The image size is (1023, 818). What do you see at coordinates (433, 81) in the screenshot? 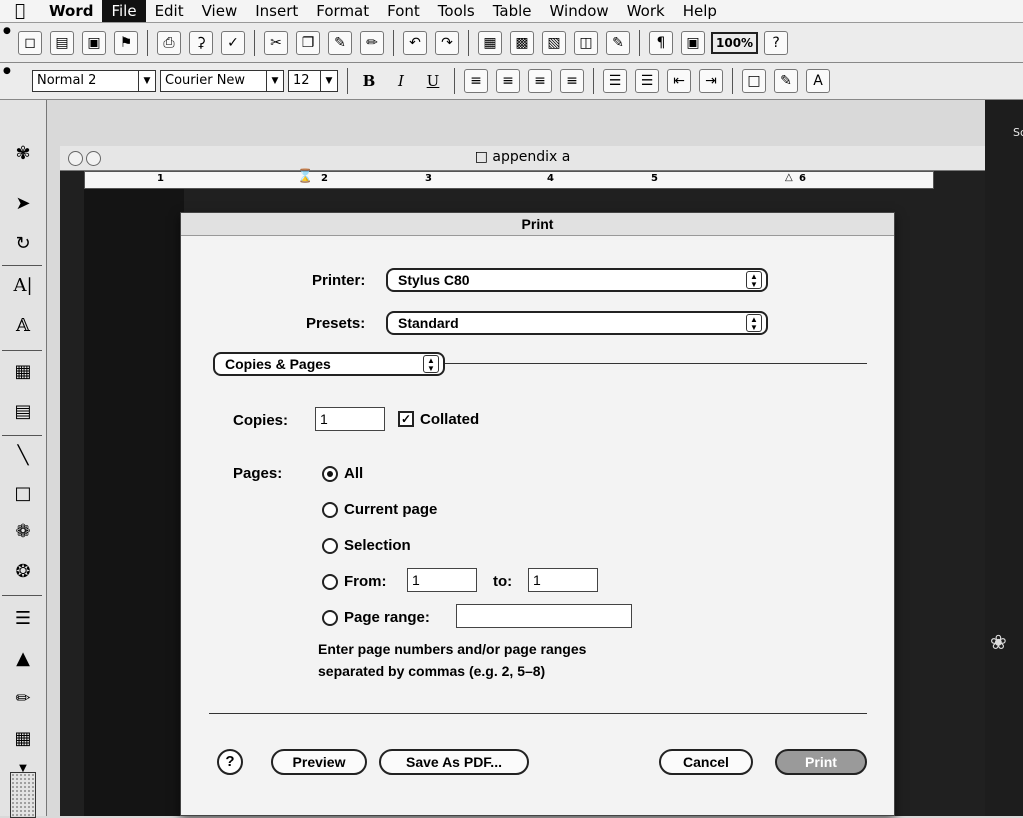
I see `underline-button: U` at bounding box center [433, 81].